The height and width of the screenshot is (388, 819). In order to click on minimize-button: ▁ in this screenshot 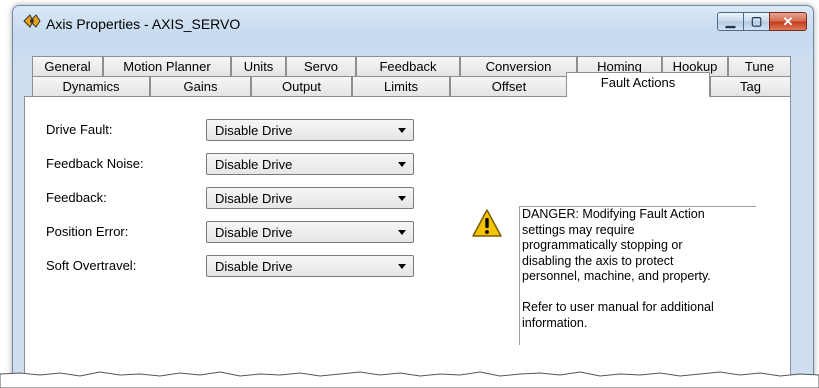, I will do `click(730, 21)`.